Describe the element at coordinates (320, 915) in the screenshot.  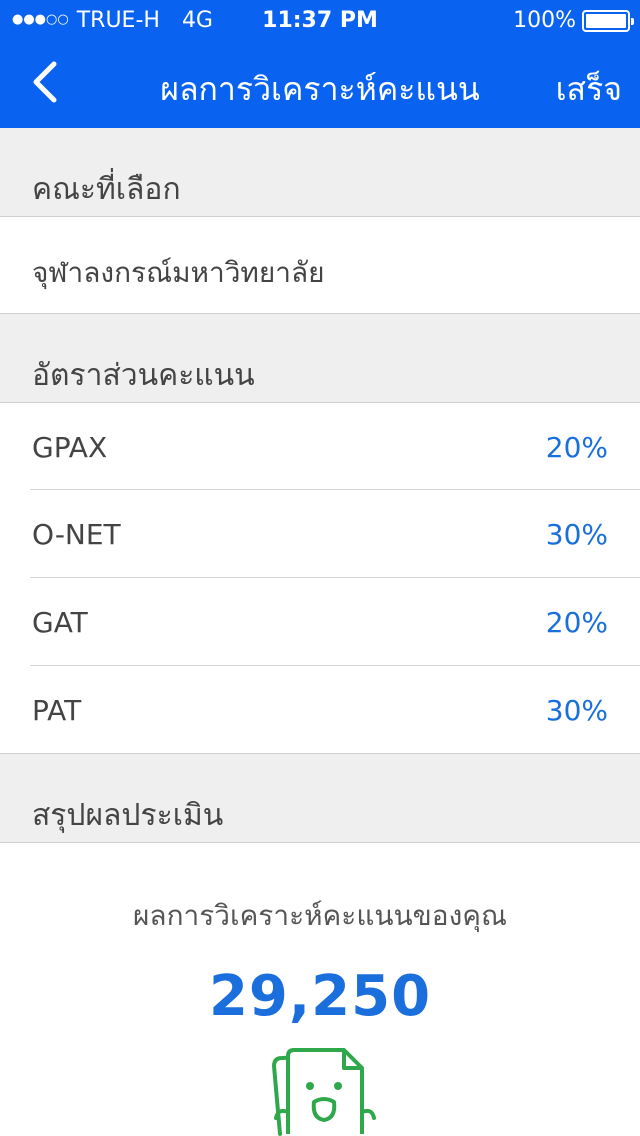
I see `result-label: ผลการวิเคราะห์คะแนนของคุณ` at that location.